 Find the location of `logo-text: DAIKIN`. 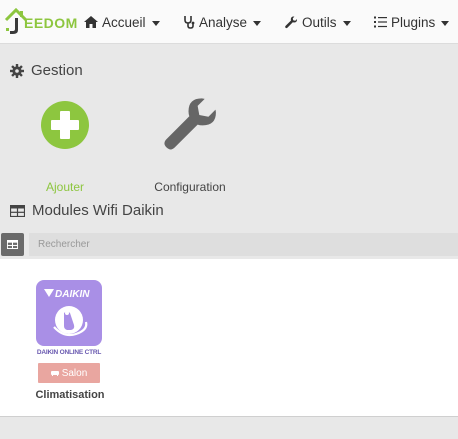

logo-text: DAIKIN is located at coordinates (72, 294).